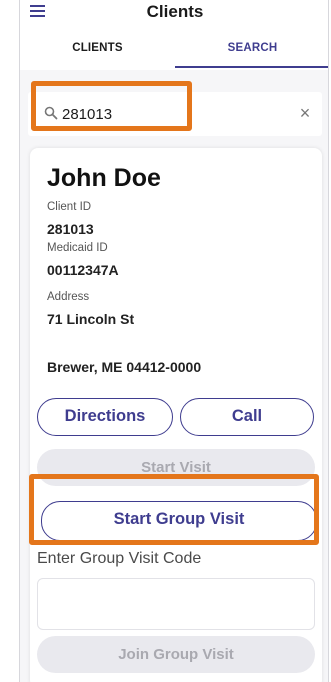  What do you see at coordinates (119, 558) in the screenshot?
I see `group-code-label: Enter Group Visit Code` at bounding box center [119, 558].